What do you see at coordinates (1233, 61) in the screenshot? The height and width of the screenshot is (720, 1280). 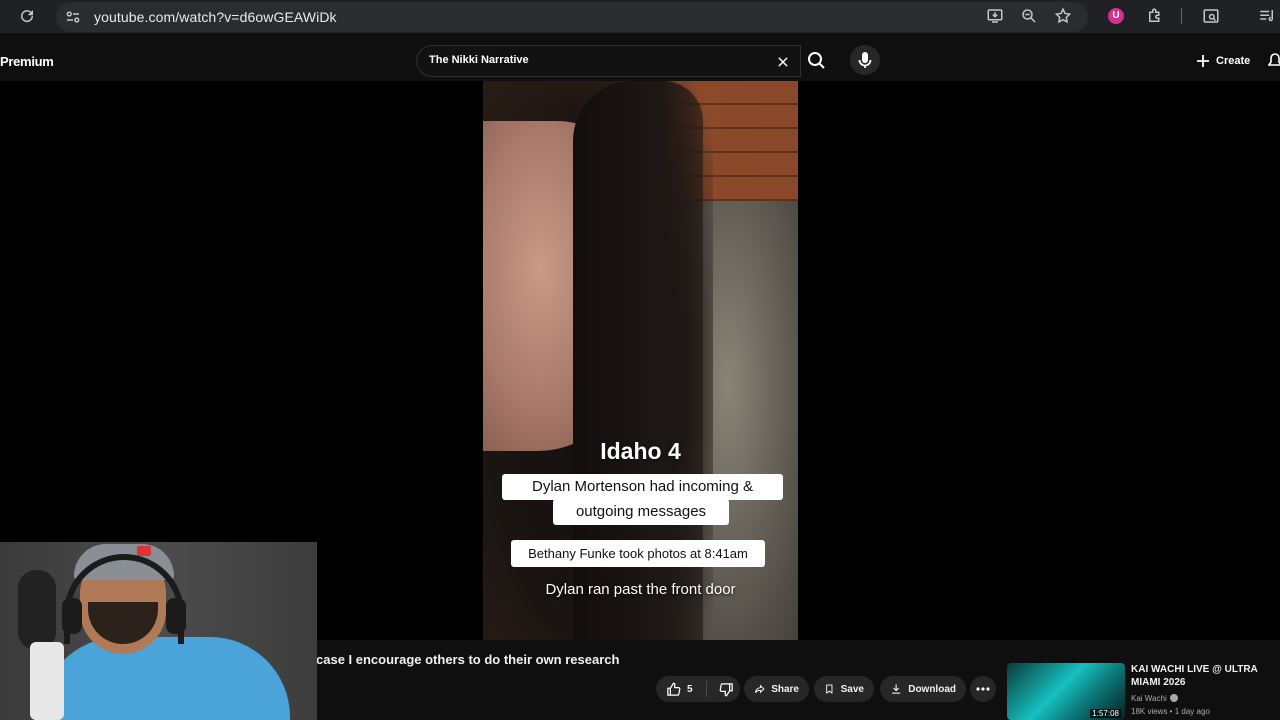 I see `create-label: Create` at bounding box center [1233, 61].